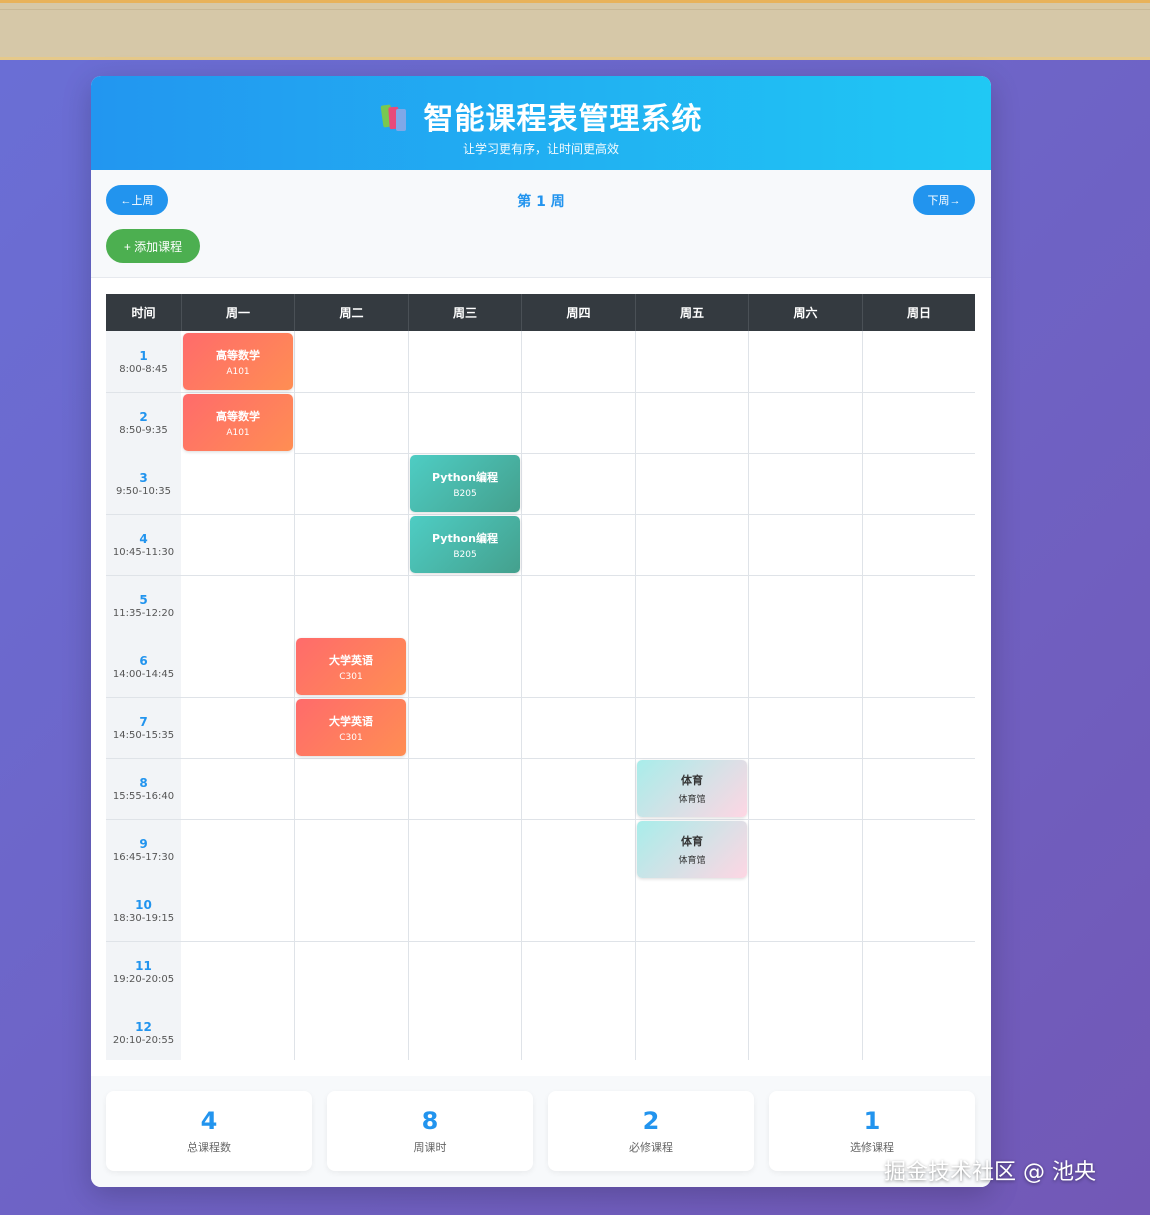  What do you see at coordinates (872, 1147) in the screenshot?
I see `stat-label: 选修课程` at bounding box center [872, 1147].